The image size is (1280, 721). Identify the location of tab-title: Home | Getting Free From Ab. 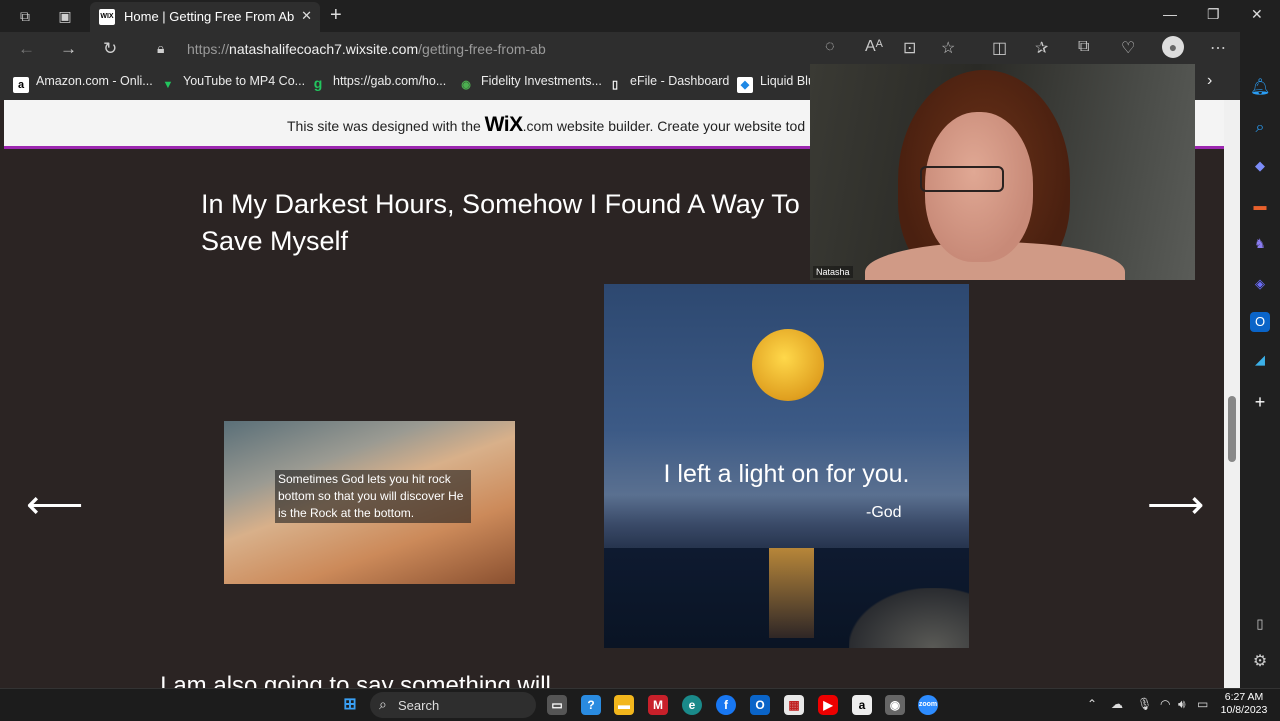
(209, 16).